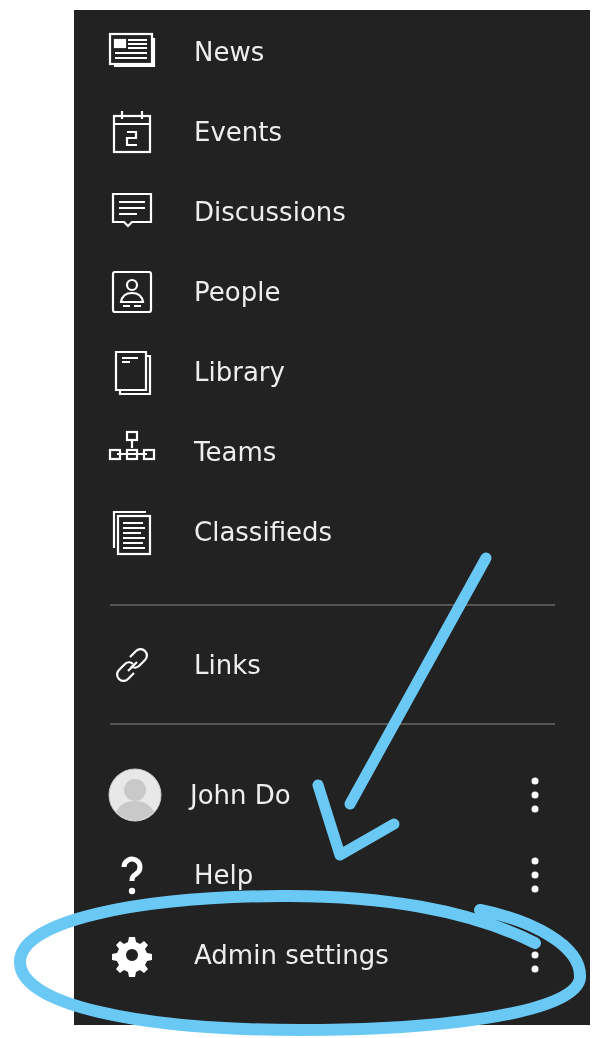 The image size is (593, 1038). I want to click on book-icon, so click(133, 373).